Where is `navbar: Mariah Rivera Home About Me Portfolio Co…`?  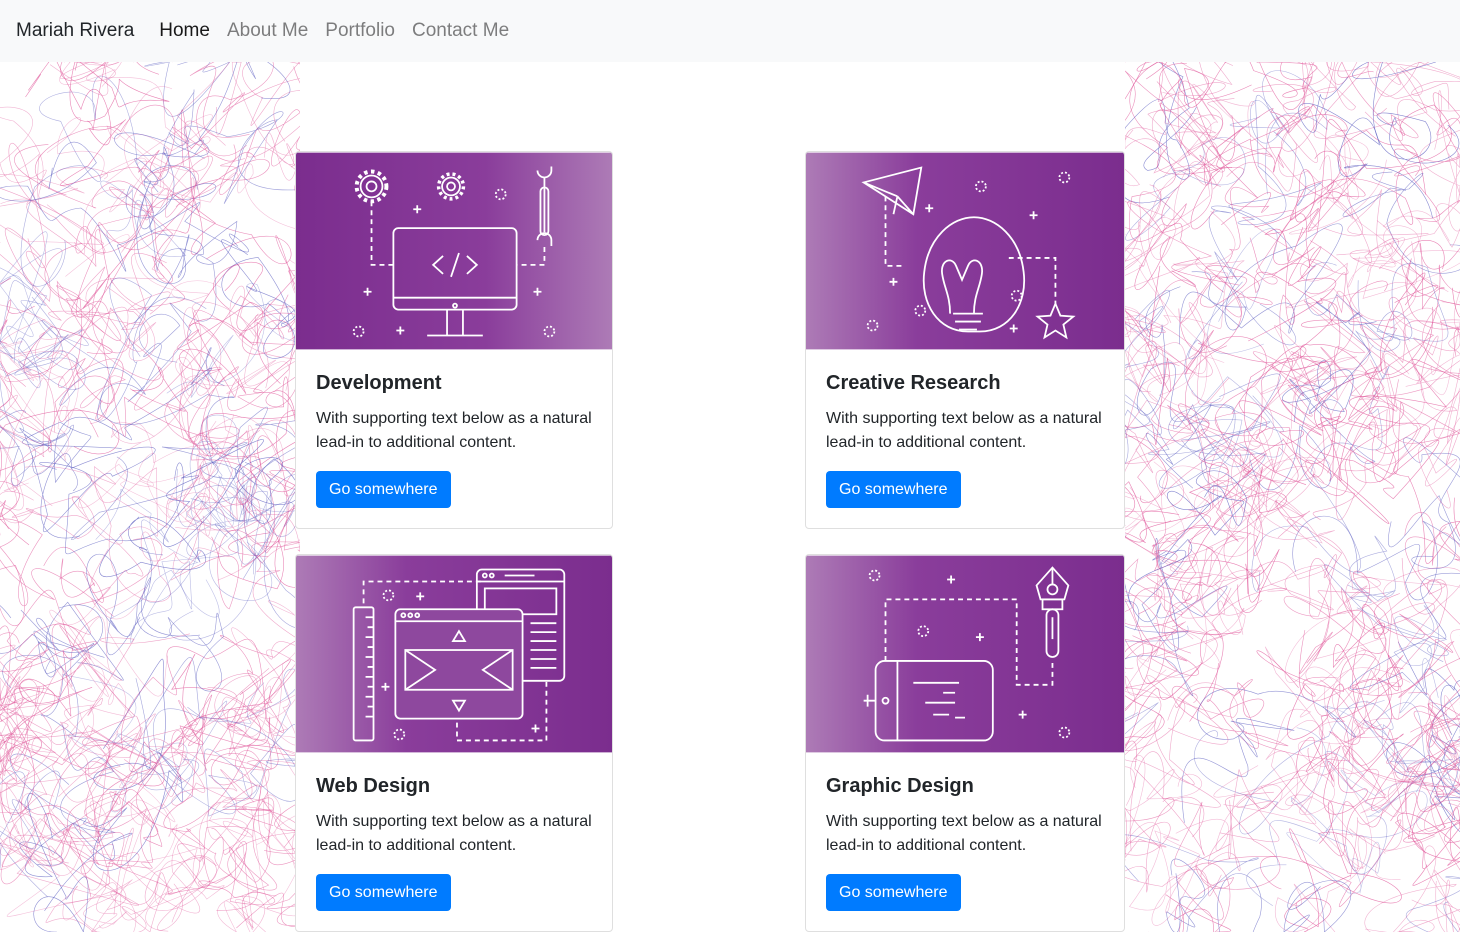 navbar: Mariah Rivera Home About Me Portfolio Co… is located at coordinates (730, 31).